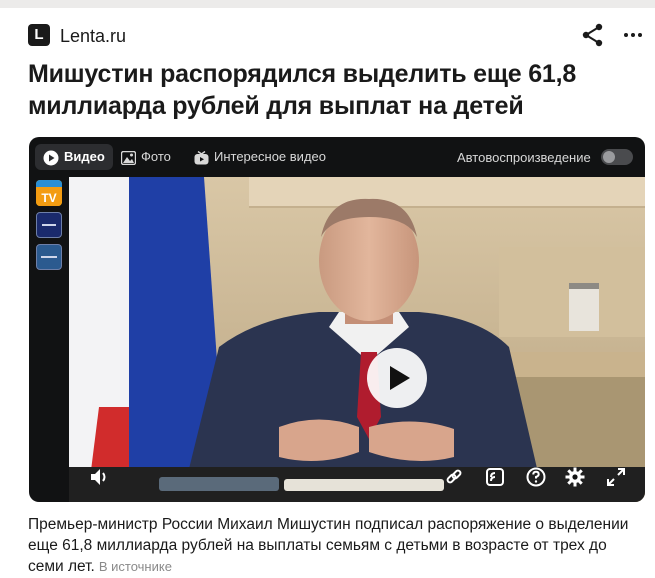 The width and height of the screenshot is (655, 578). Describe the element at coordinates (135, 566) in the screenshot. I see `source-link: В источнике` at that location.